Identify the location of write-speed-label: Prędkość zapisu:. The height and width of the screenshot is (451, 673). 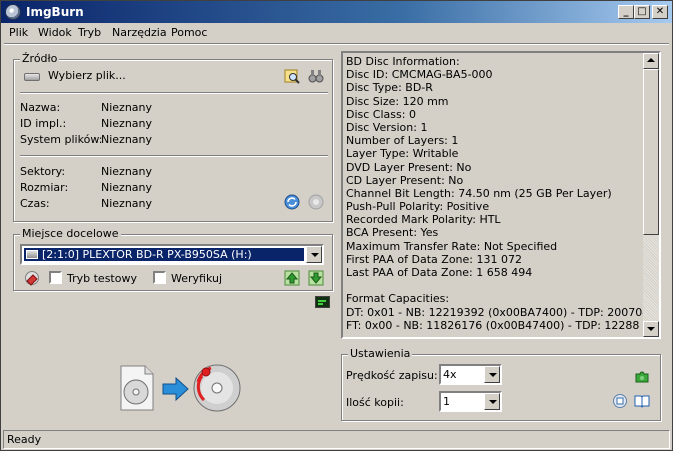
(392, 375).